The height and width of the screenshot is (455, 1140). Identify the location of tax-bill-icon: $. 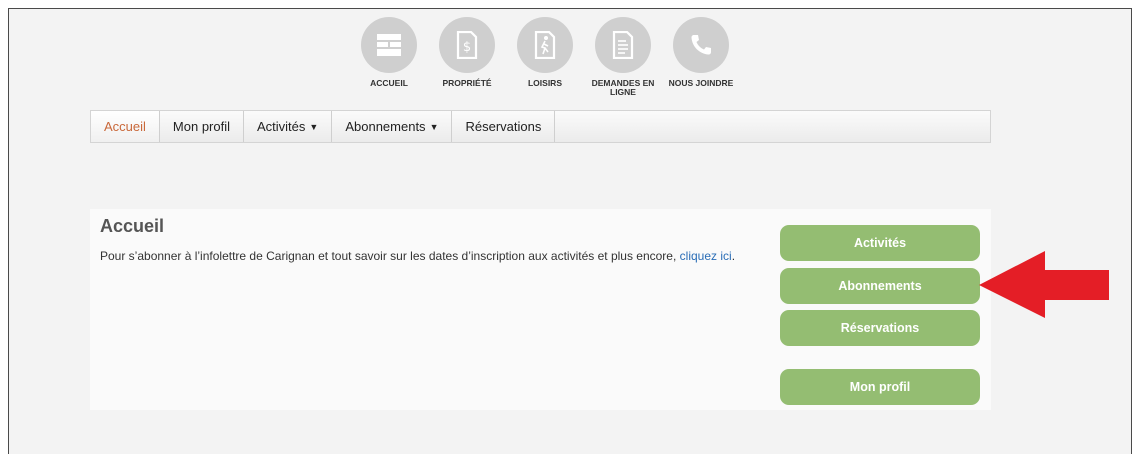
(467, 45).